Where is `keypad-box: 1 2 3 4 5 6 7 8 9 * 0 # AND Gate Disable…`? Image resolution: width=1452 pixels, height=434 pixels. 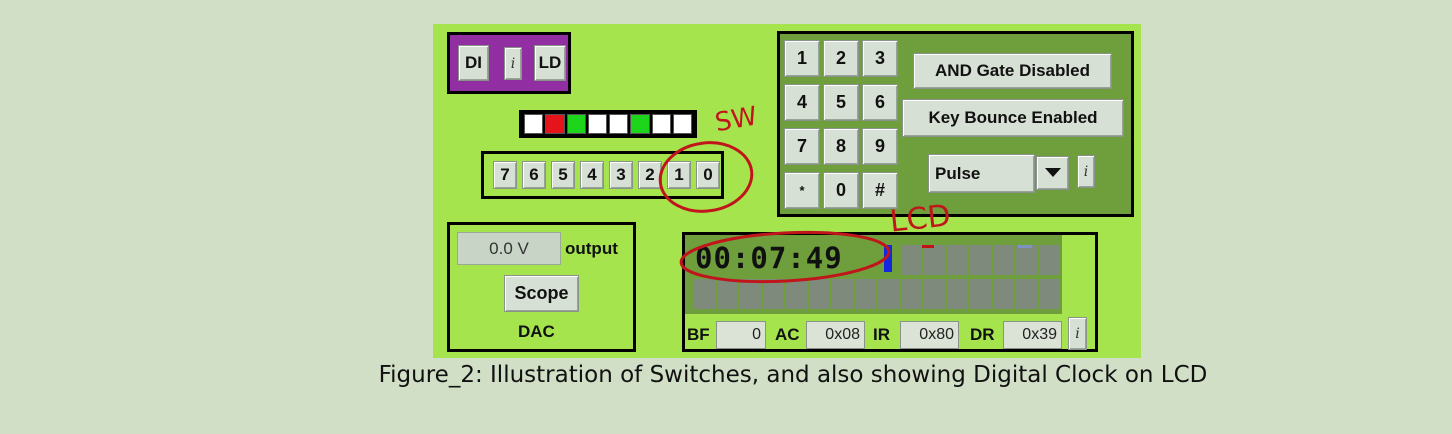 keypad-box: 1 2 3 4 5 6 7 8 9 * 0 # AND Gate Disable… is located at coordinates (955, 124).